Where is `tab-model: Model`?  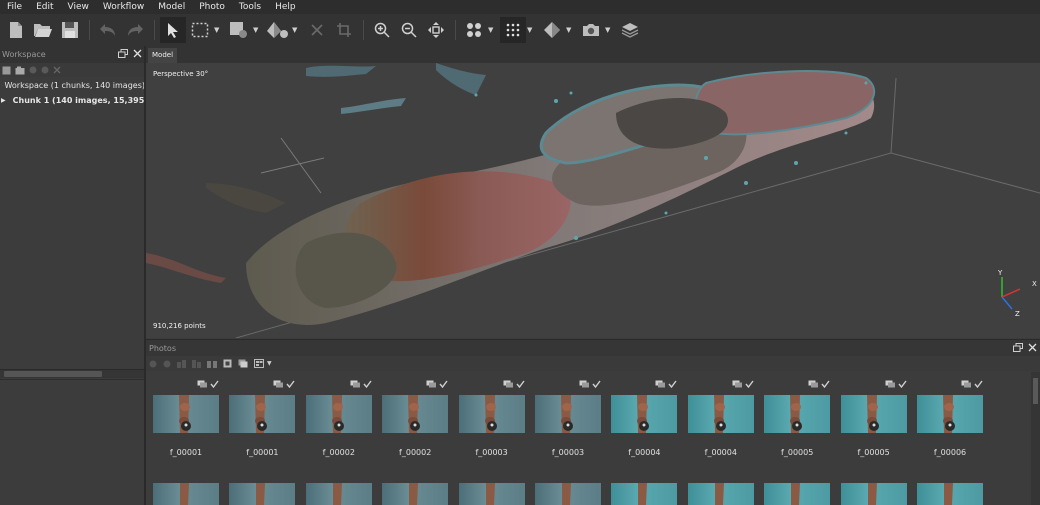 tab-model: Model is located at coordinates (163, 55).